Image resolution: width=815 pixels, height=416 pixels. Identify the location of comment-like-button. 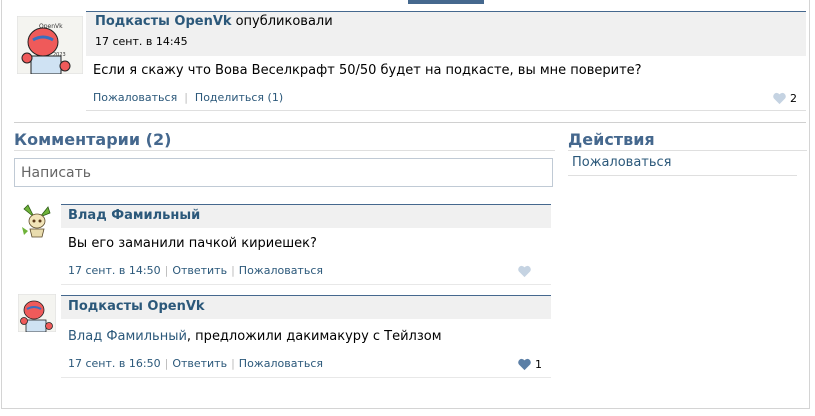
(526, 271).